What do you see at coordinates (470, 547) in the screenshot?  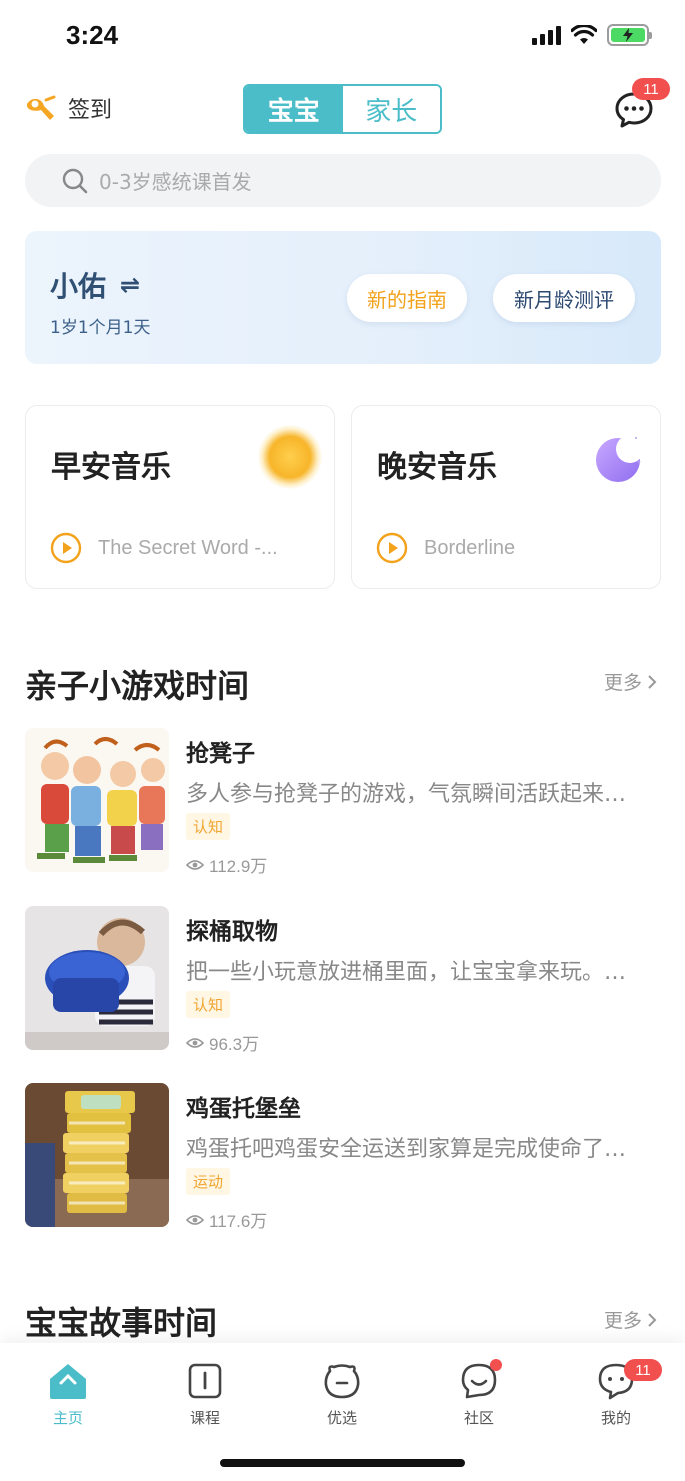 I see `night-track-name: Borderline` at bounding box center [470, 547].